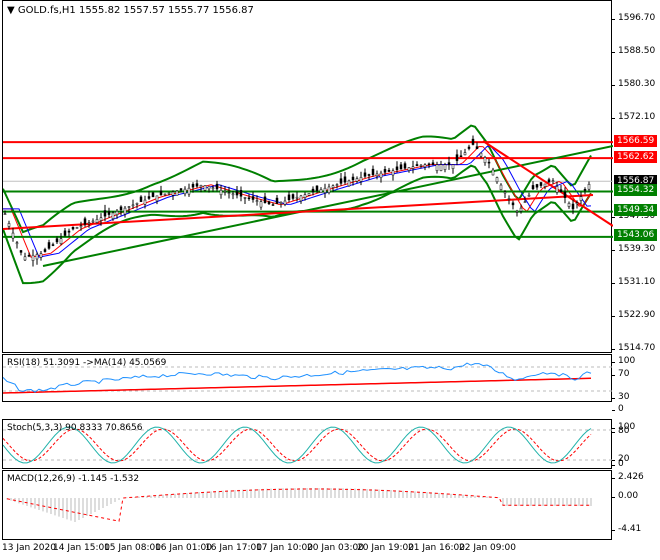 This screenshot has width=660, height=560. Describe the element at coordinates (307, 505) in the screenshot. I see `macd-pane: MACD(12,26,9) -1.145 -1.532` at that location.